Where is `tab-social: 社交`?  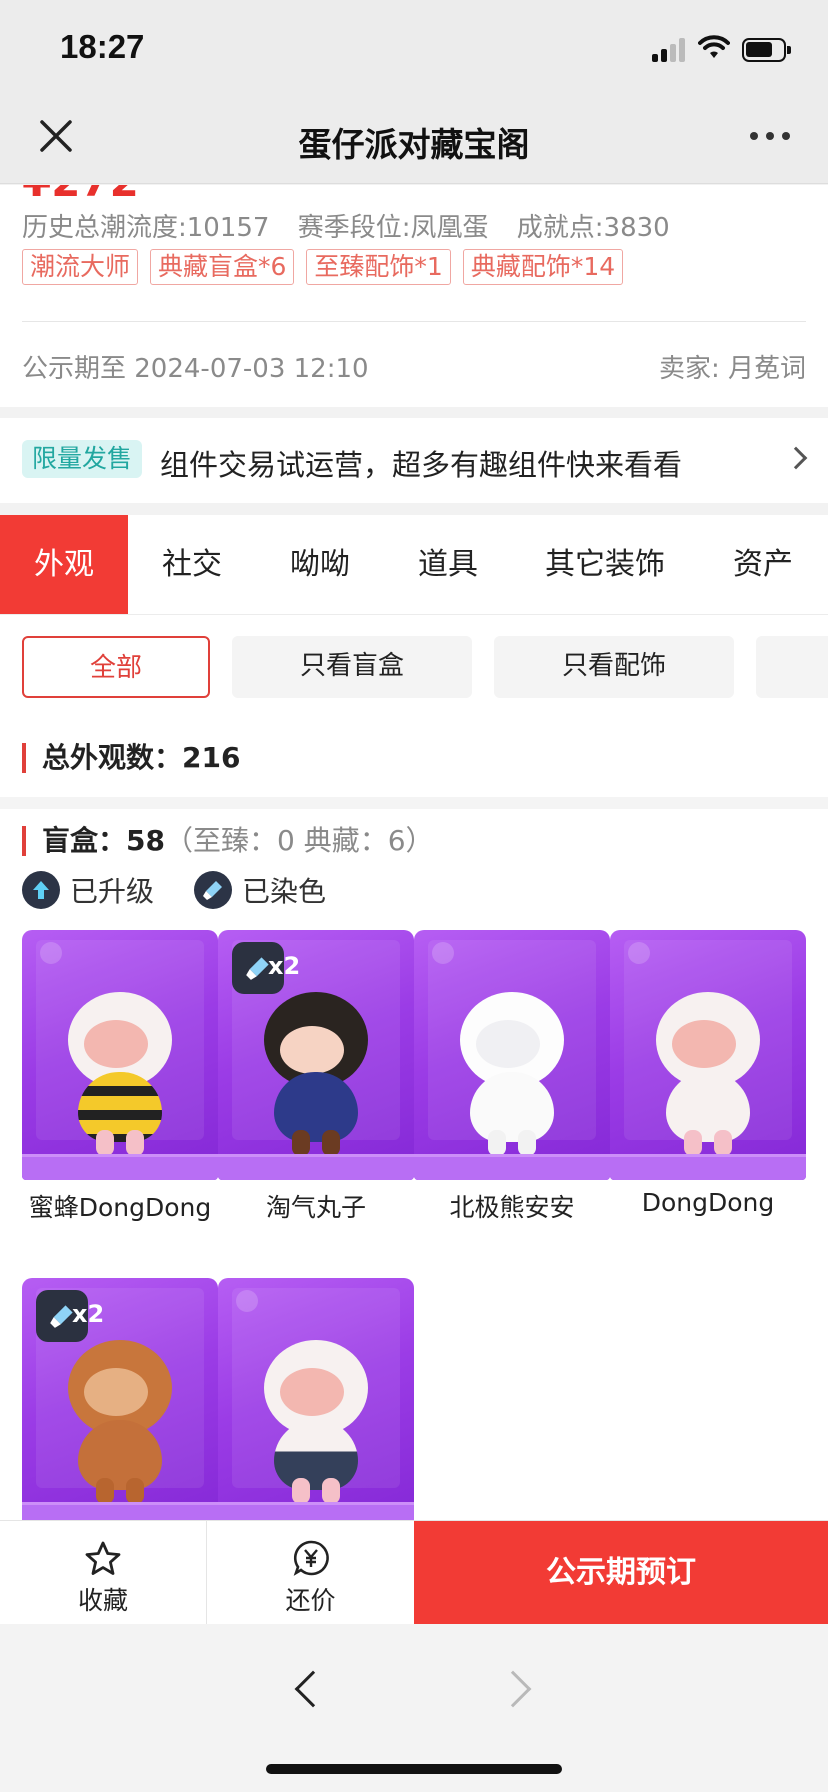 tab-social: 社交 is located at coordinates (192, 564).